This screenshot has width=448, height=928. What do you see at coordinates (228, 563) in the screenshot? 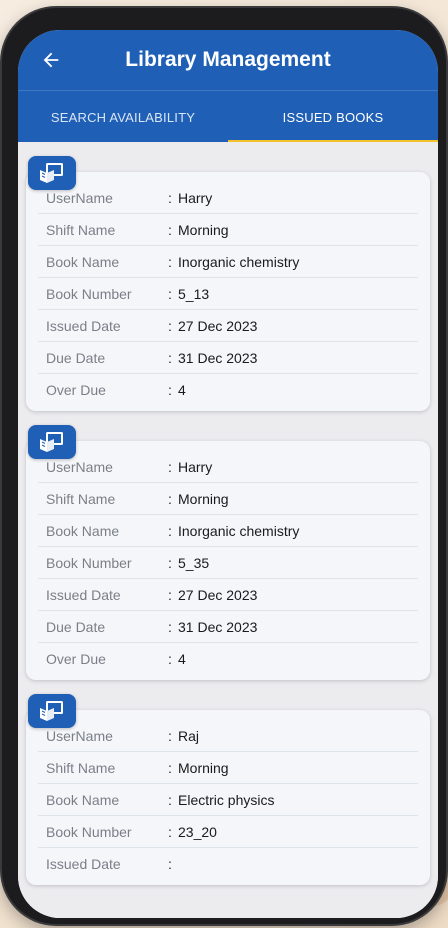
I see `row-book-number: Book Number : 5_35` at bounding box center [228, 563].